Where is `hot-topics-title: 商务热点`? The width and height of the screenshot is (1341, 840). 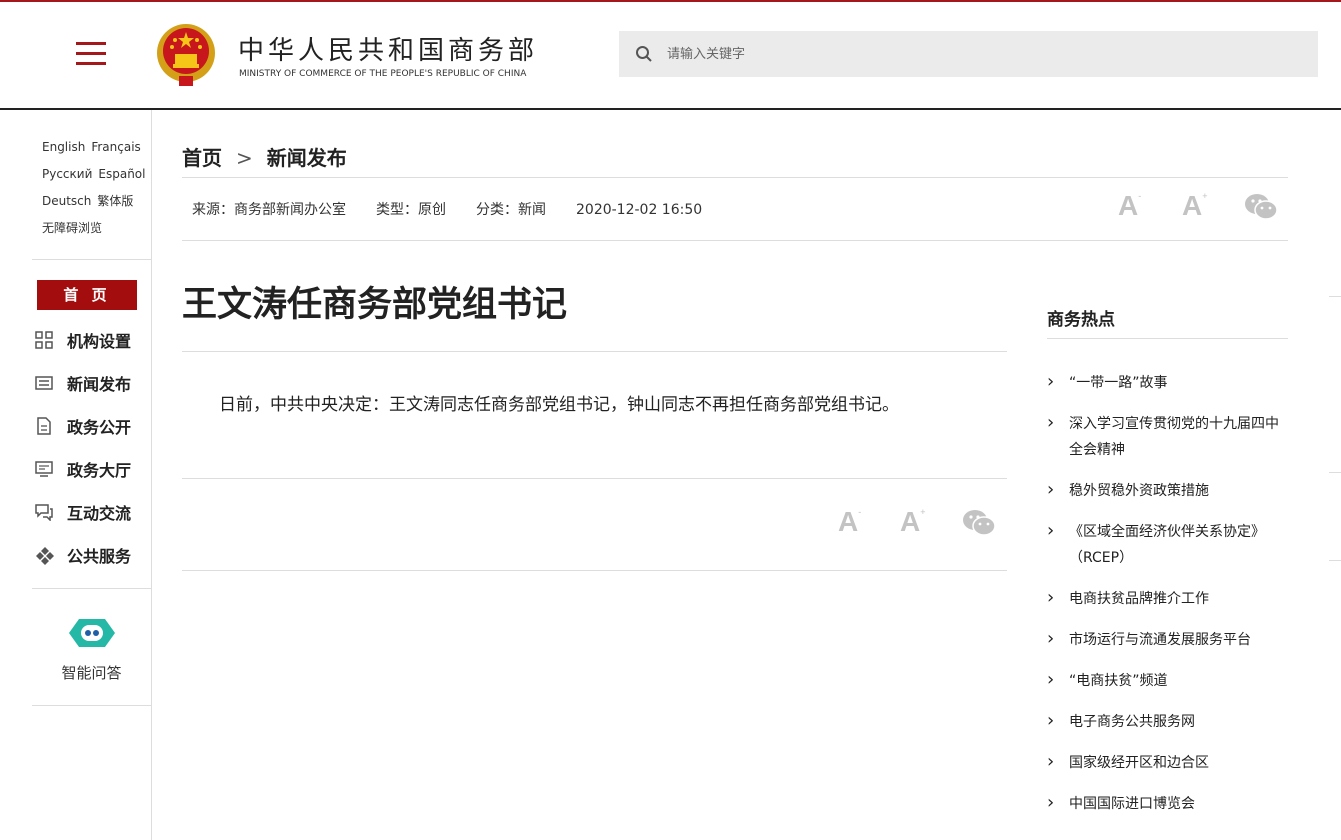
hot-topics-title: 商务热点 is located at coordinates (1081, 320).